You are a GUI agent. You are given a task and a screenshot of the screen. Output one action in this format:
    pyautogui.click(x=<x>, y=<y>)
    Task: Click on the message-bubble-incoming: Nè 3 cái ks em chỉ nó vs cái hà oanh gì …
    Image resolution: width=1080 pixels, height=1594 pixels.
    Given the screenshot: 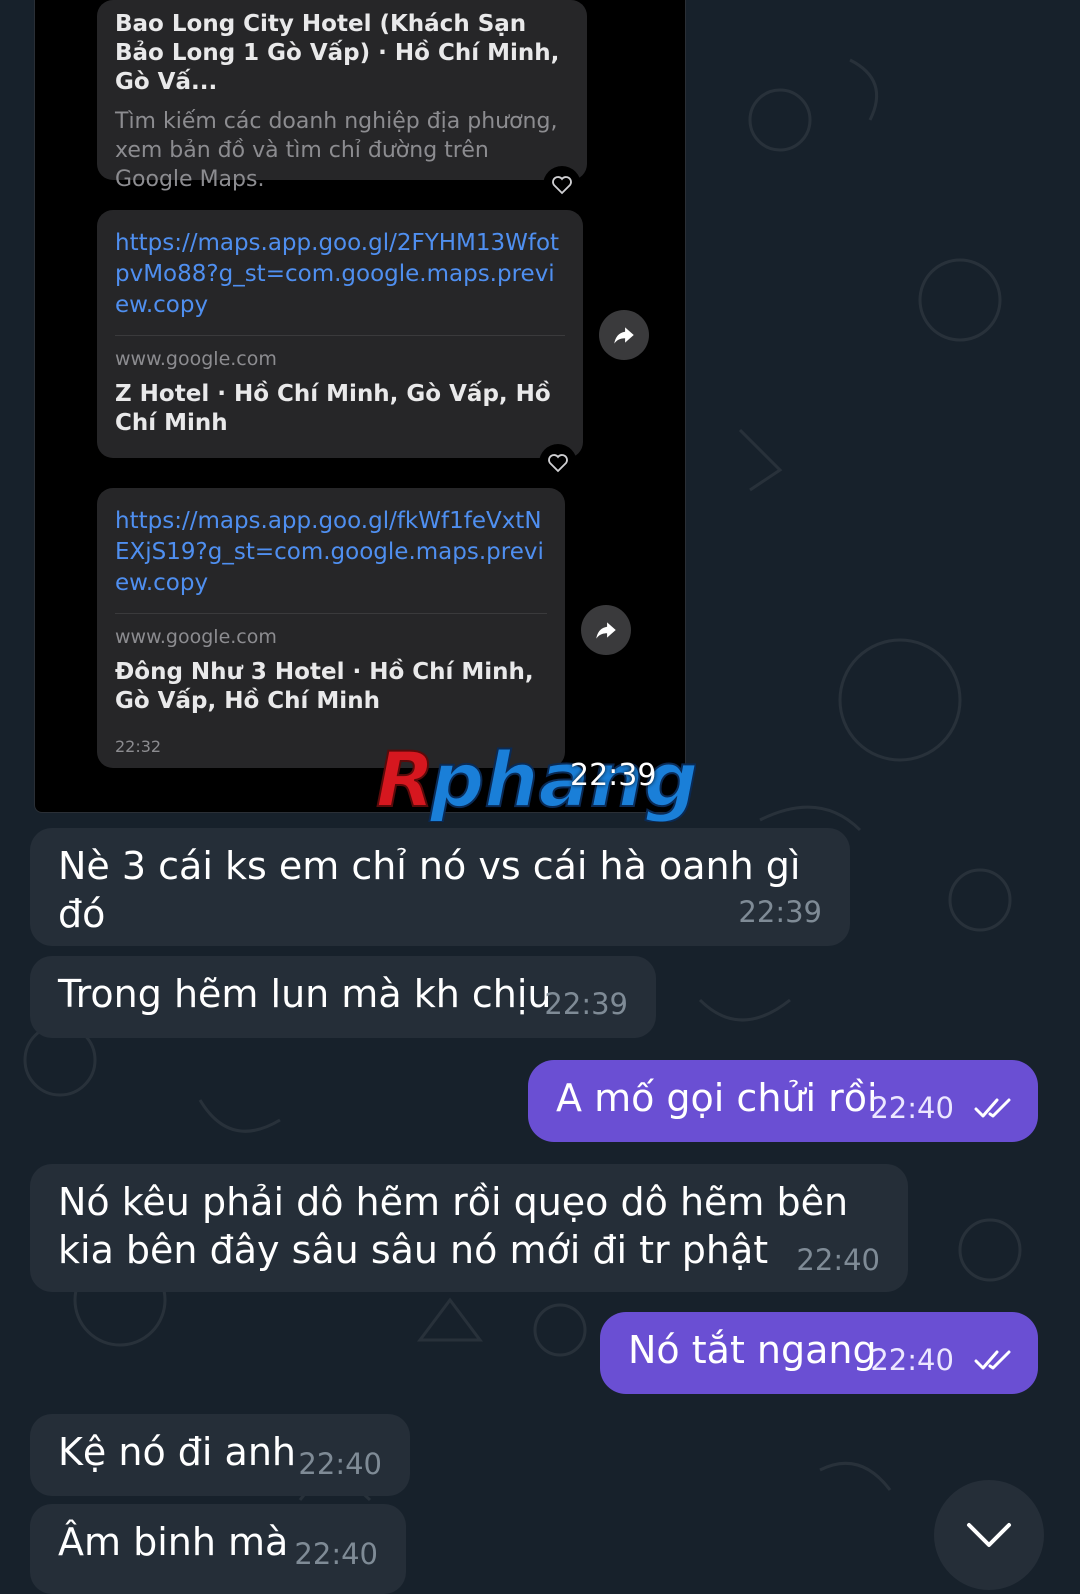 What is the action you would take?
    pyautogui.click(x=440, y=887)
    